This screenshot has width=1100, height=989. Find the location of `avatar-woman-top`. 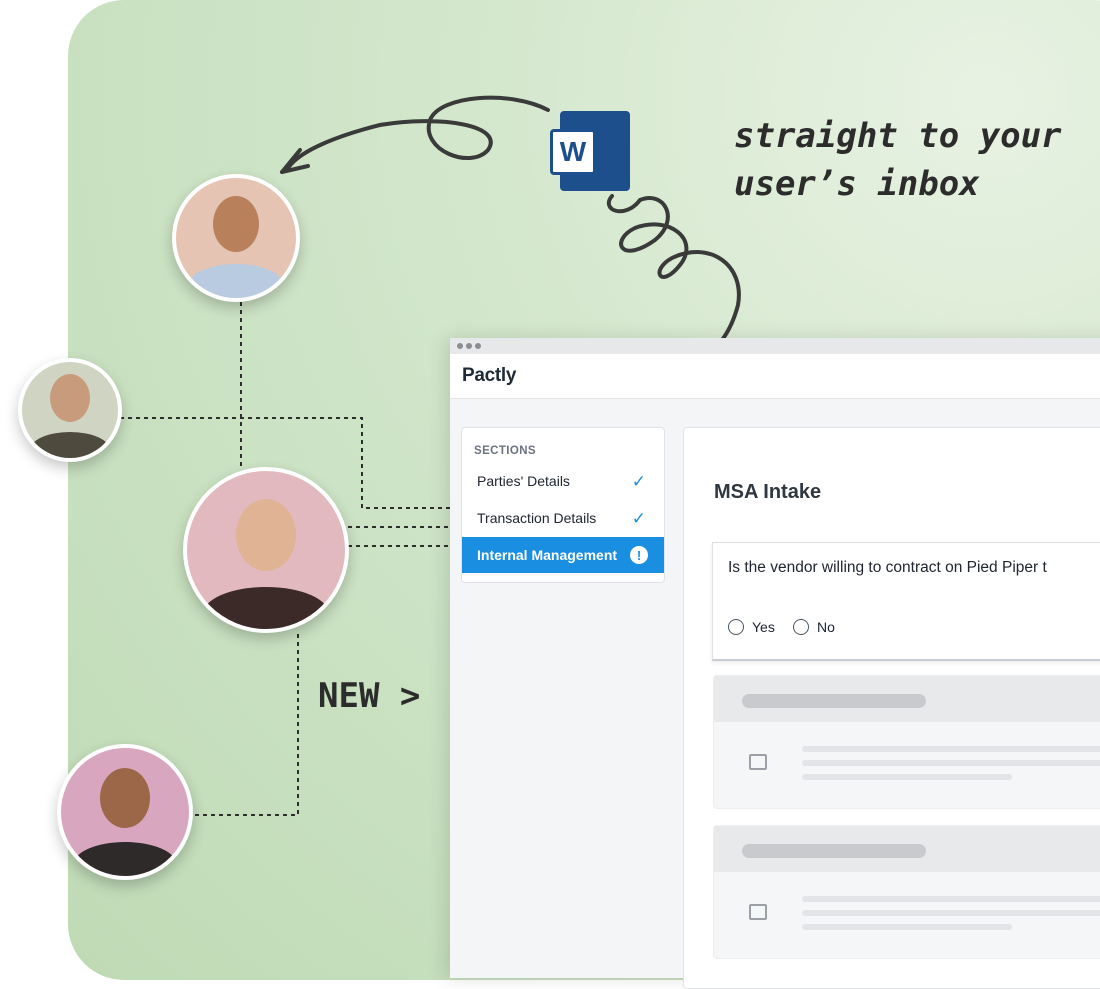

avatar-woman-top is located at coordinates (236, 238).